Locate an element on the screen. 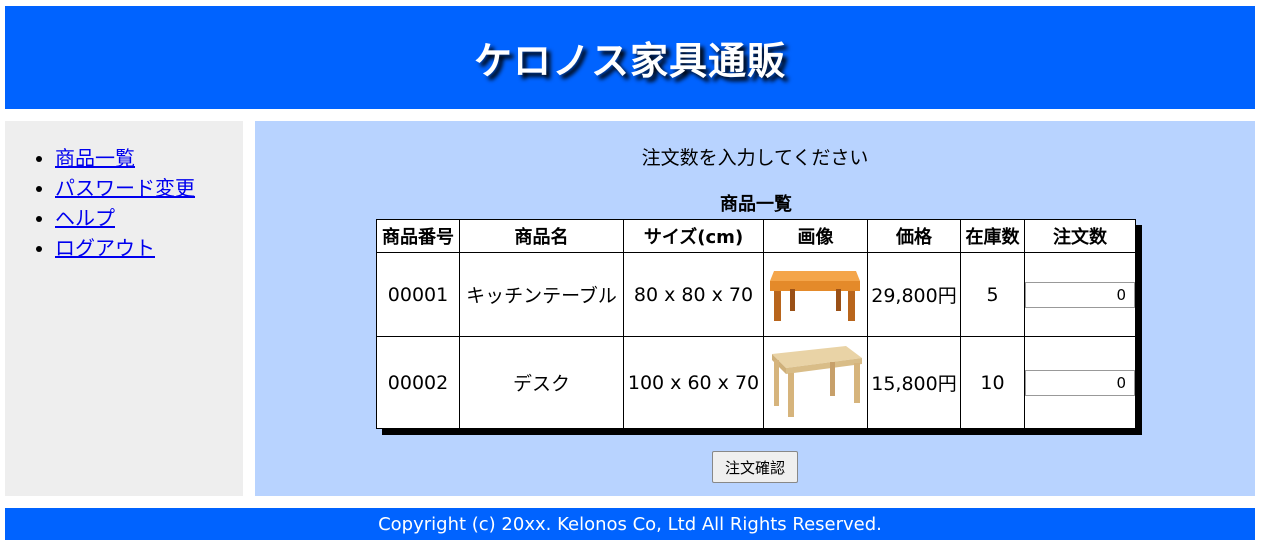 This screenshot has height=547, width=1262. help-link: ヘルプ is located at coordinates (85, 218).